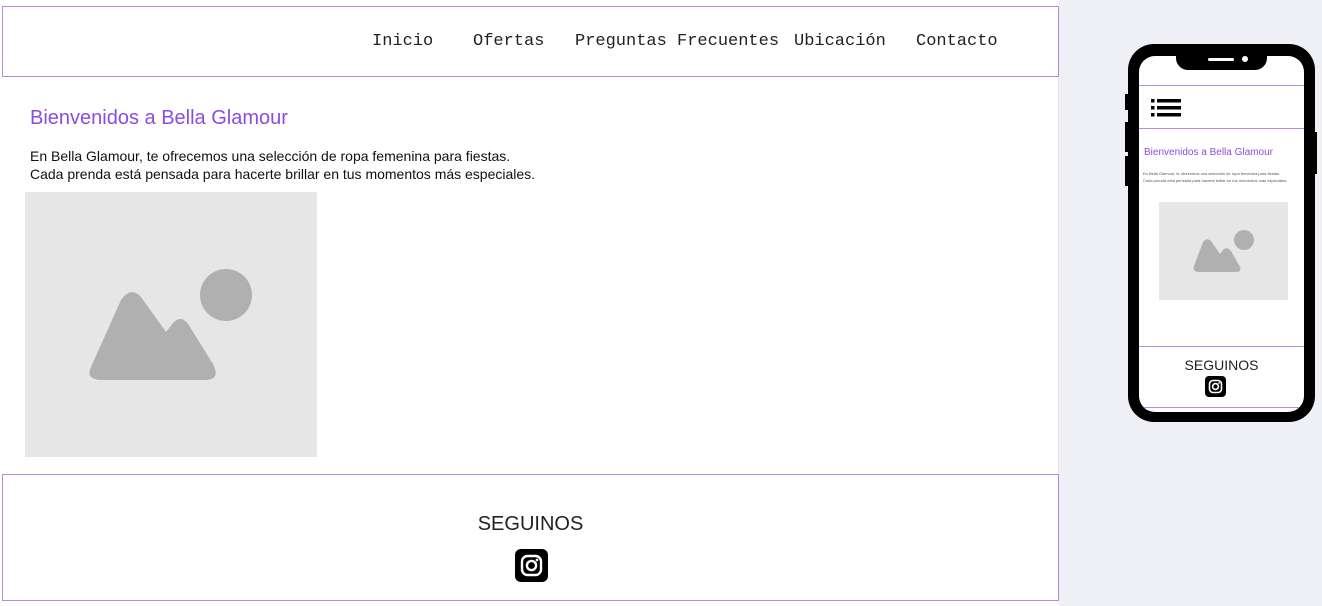 This screenshot has width=1322, height=606. Describe the element at coordinates (1221, 107) in the screenshot. I see `mobile-header` at that location.